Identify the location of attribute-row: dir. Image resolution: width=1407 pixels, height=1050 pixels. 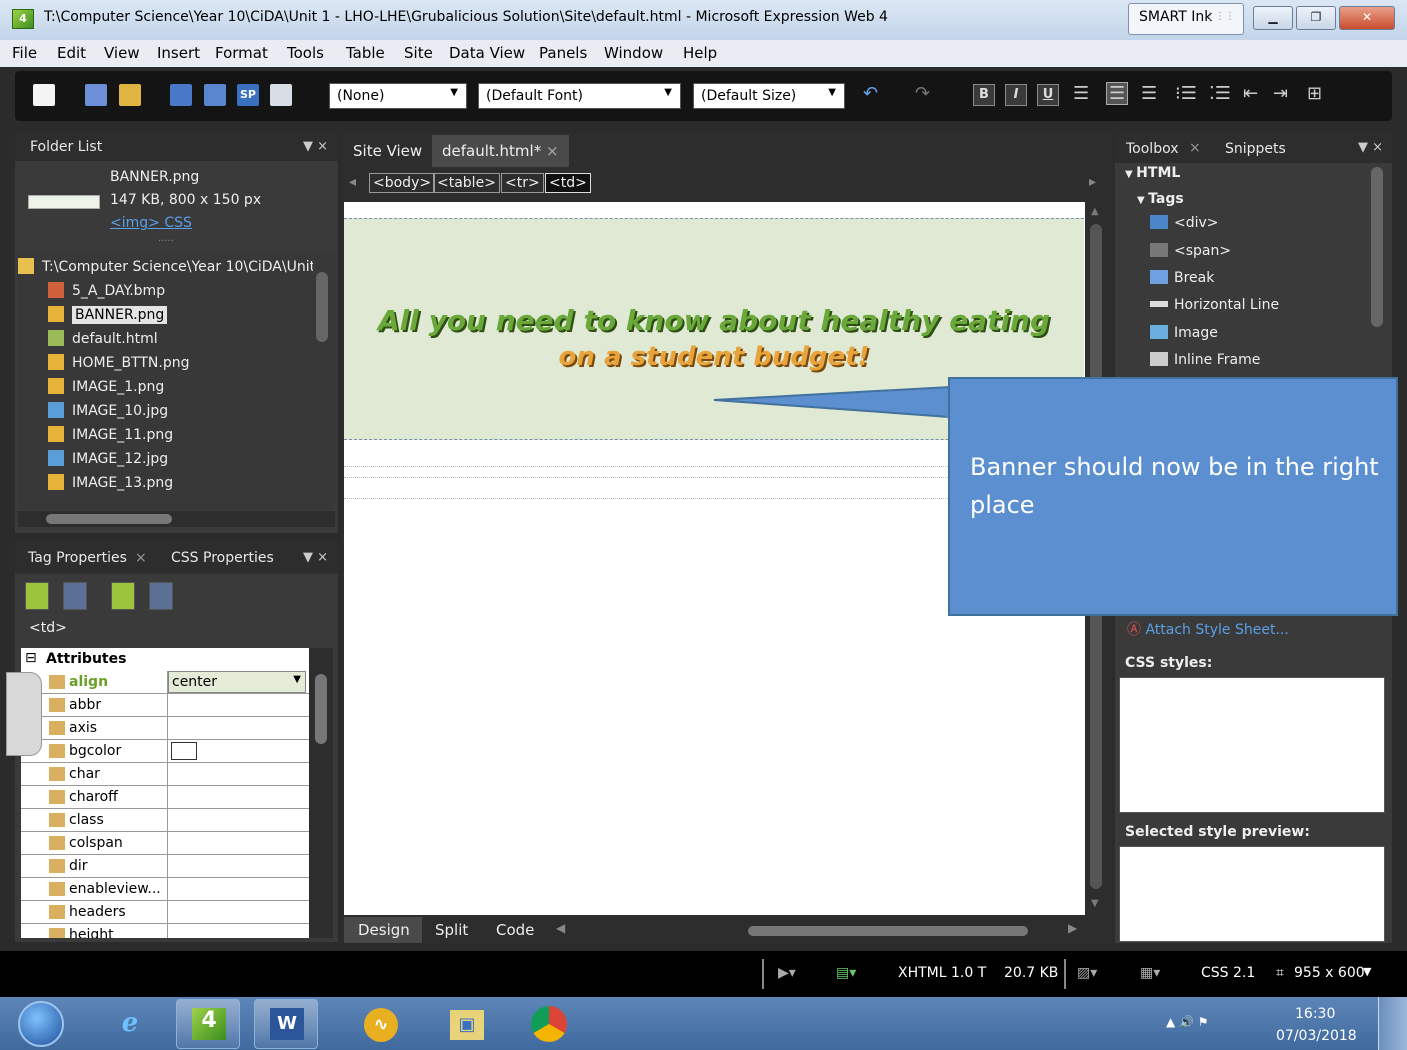
(165, 866).